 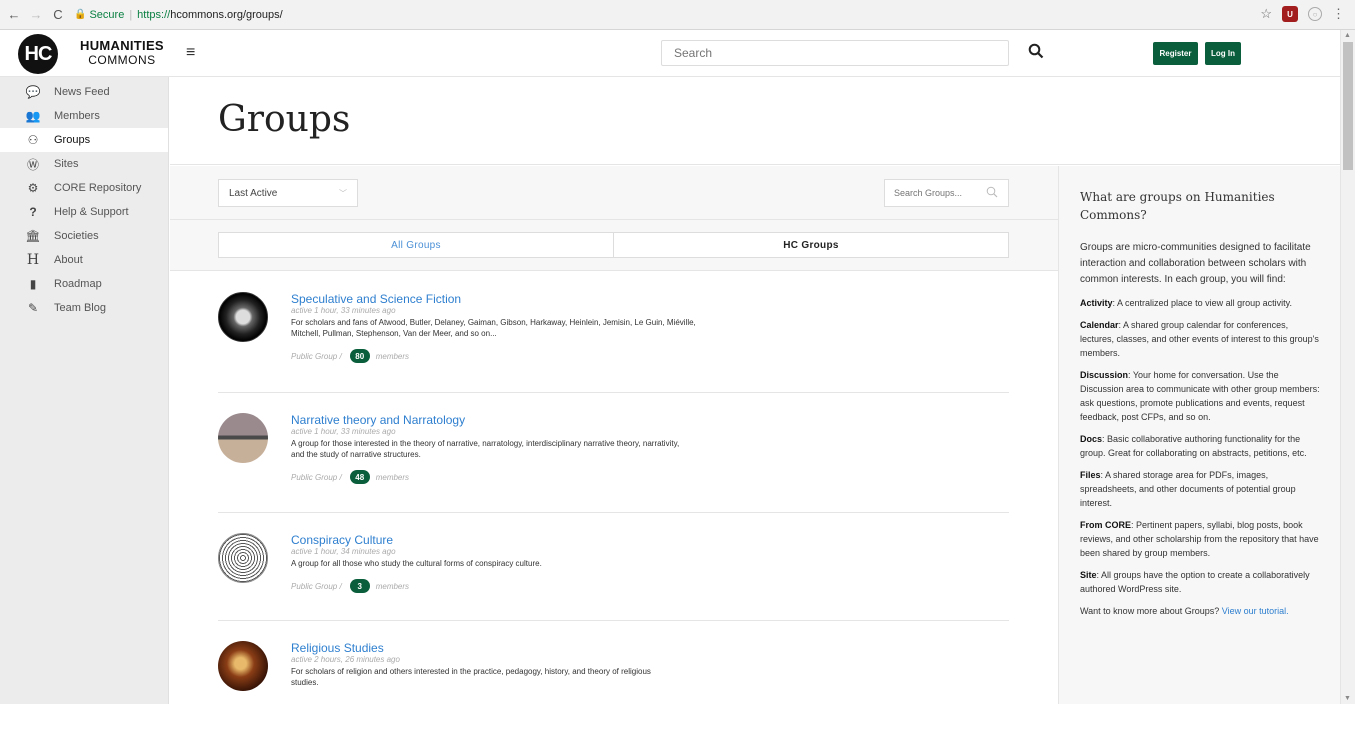 What do you see at coordinates (541, 299) in the screenshot?
I see `group-name-link: Speculative and Science Fiction` at bounding box center [541, 299].